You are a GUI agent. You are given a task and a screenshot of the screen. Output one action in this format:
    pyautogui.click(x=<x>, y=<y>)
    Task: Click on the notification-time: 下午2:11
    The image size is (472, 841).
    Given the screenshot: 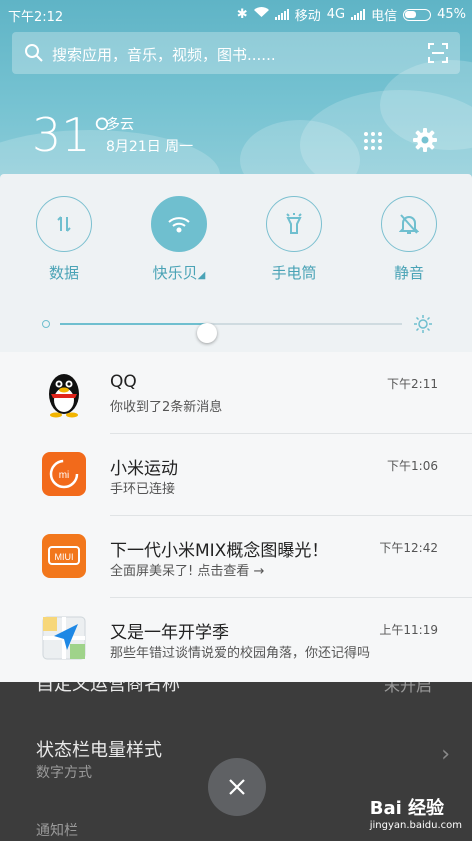 What is the action you would take?
    pyautogui.click(x=412, y=384)
    